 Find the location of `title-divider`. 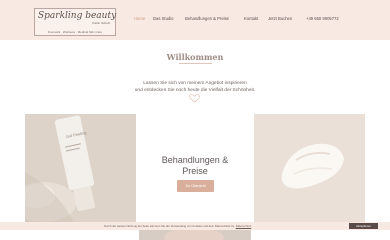

title-divider is located at coordinates (195, 63).